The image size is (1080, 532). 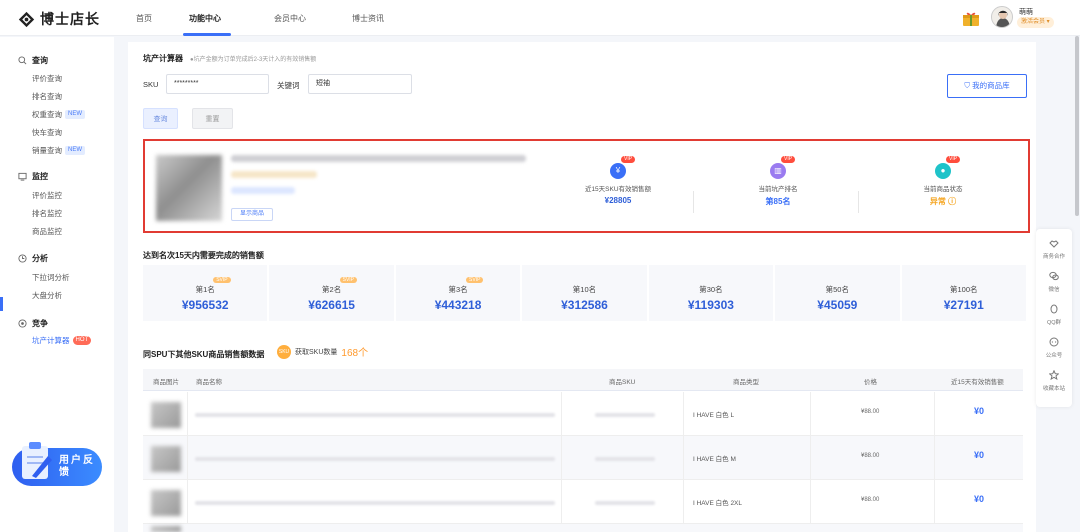 What do you see at coordinates (583, 414) in the screenshot?
I see `table-row: I HAVE 白色 L ¥88.00 ¥0` at bounding box center [583, 414].